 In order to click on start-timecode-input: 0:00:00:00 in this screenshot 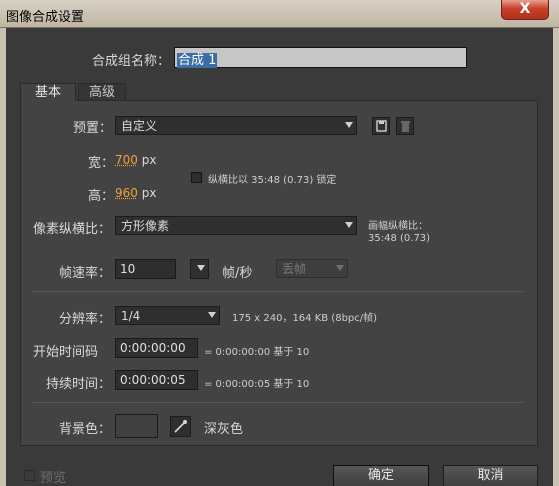, I will do `click(156, 348)`.